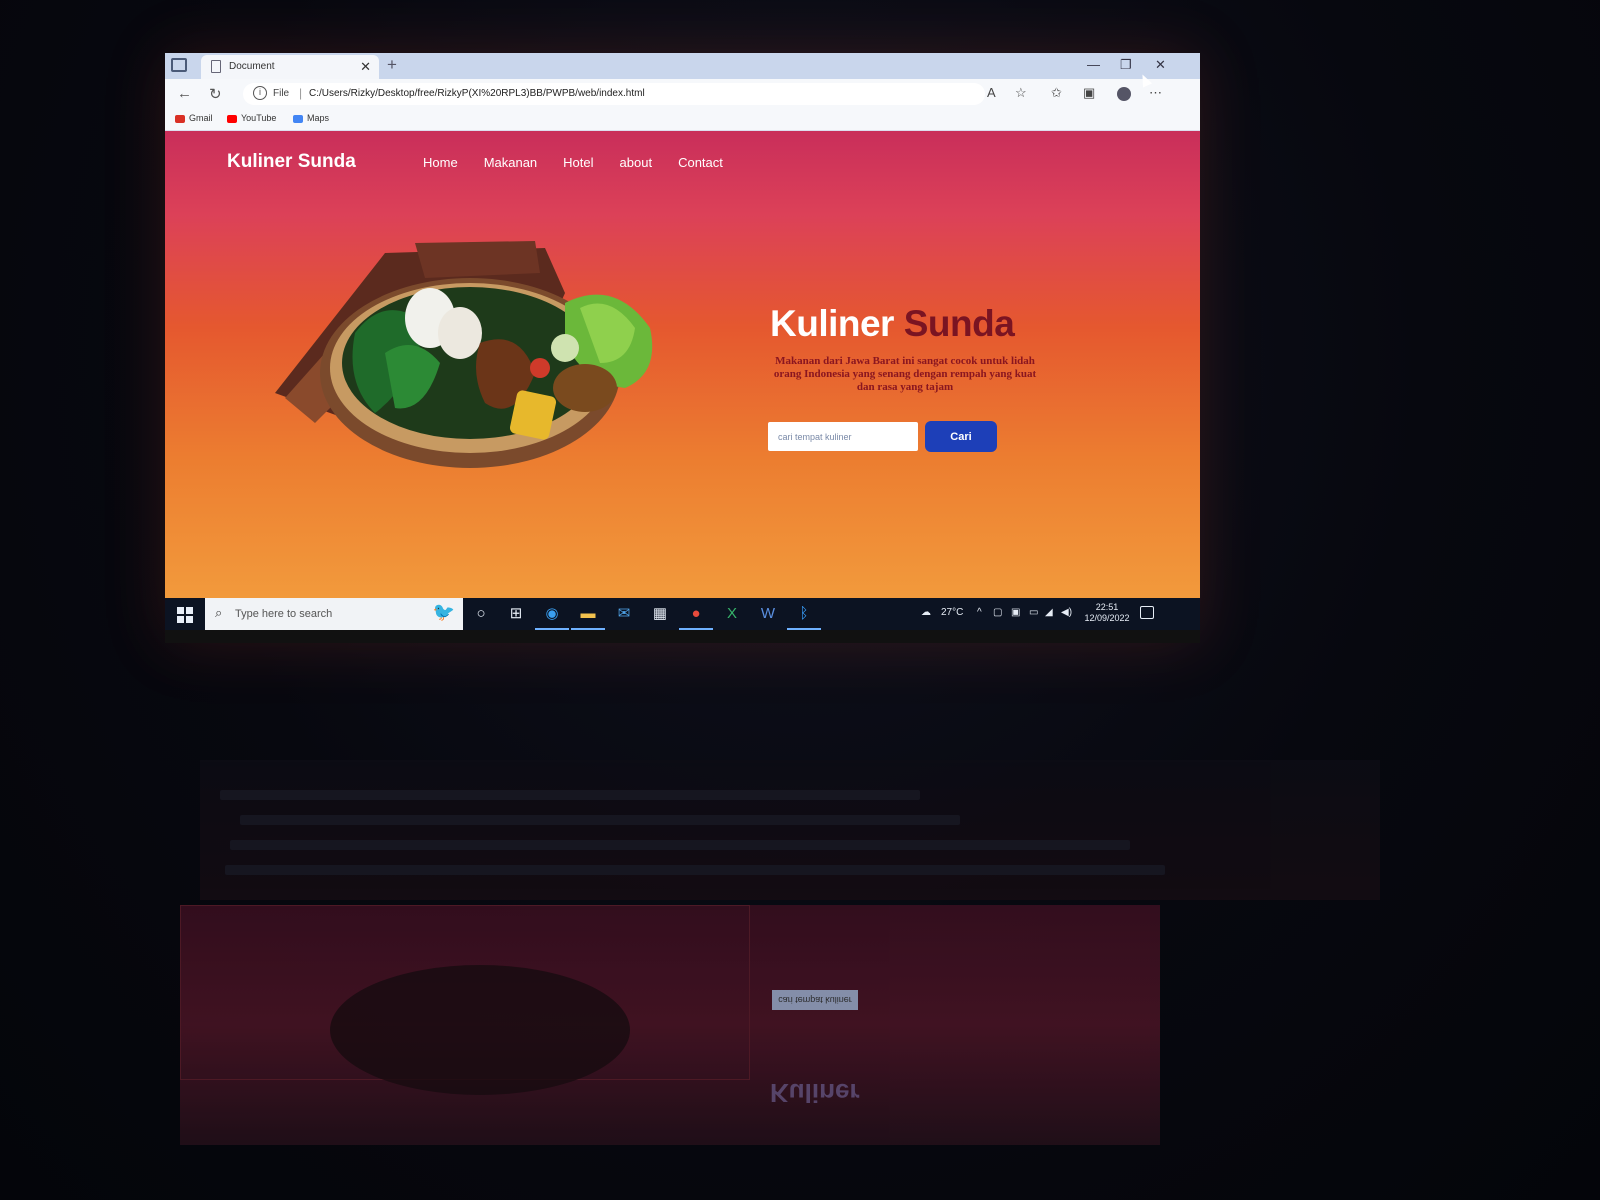 The height and width of the screenshot is (1200, 1600). Describe the element at coordinates (991, 92) in the screenshot. I see `read-aloud-icon: A` at that location.